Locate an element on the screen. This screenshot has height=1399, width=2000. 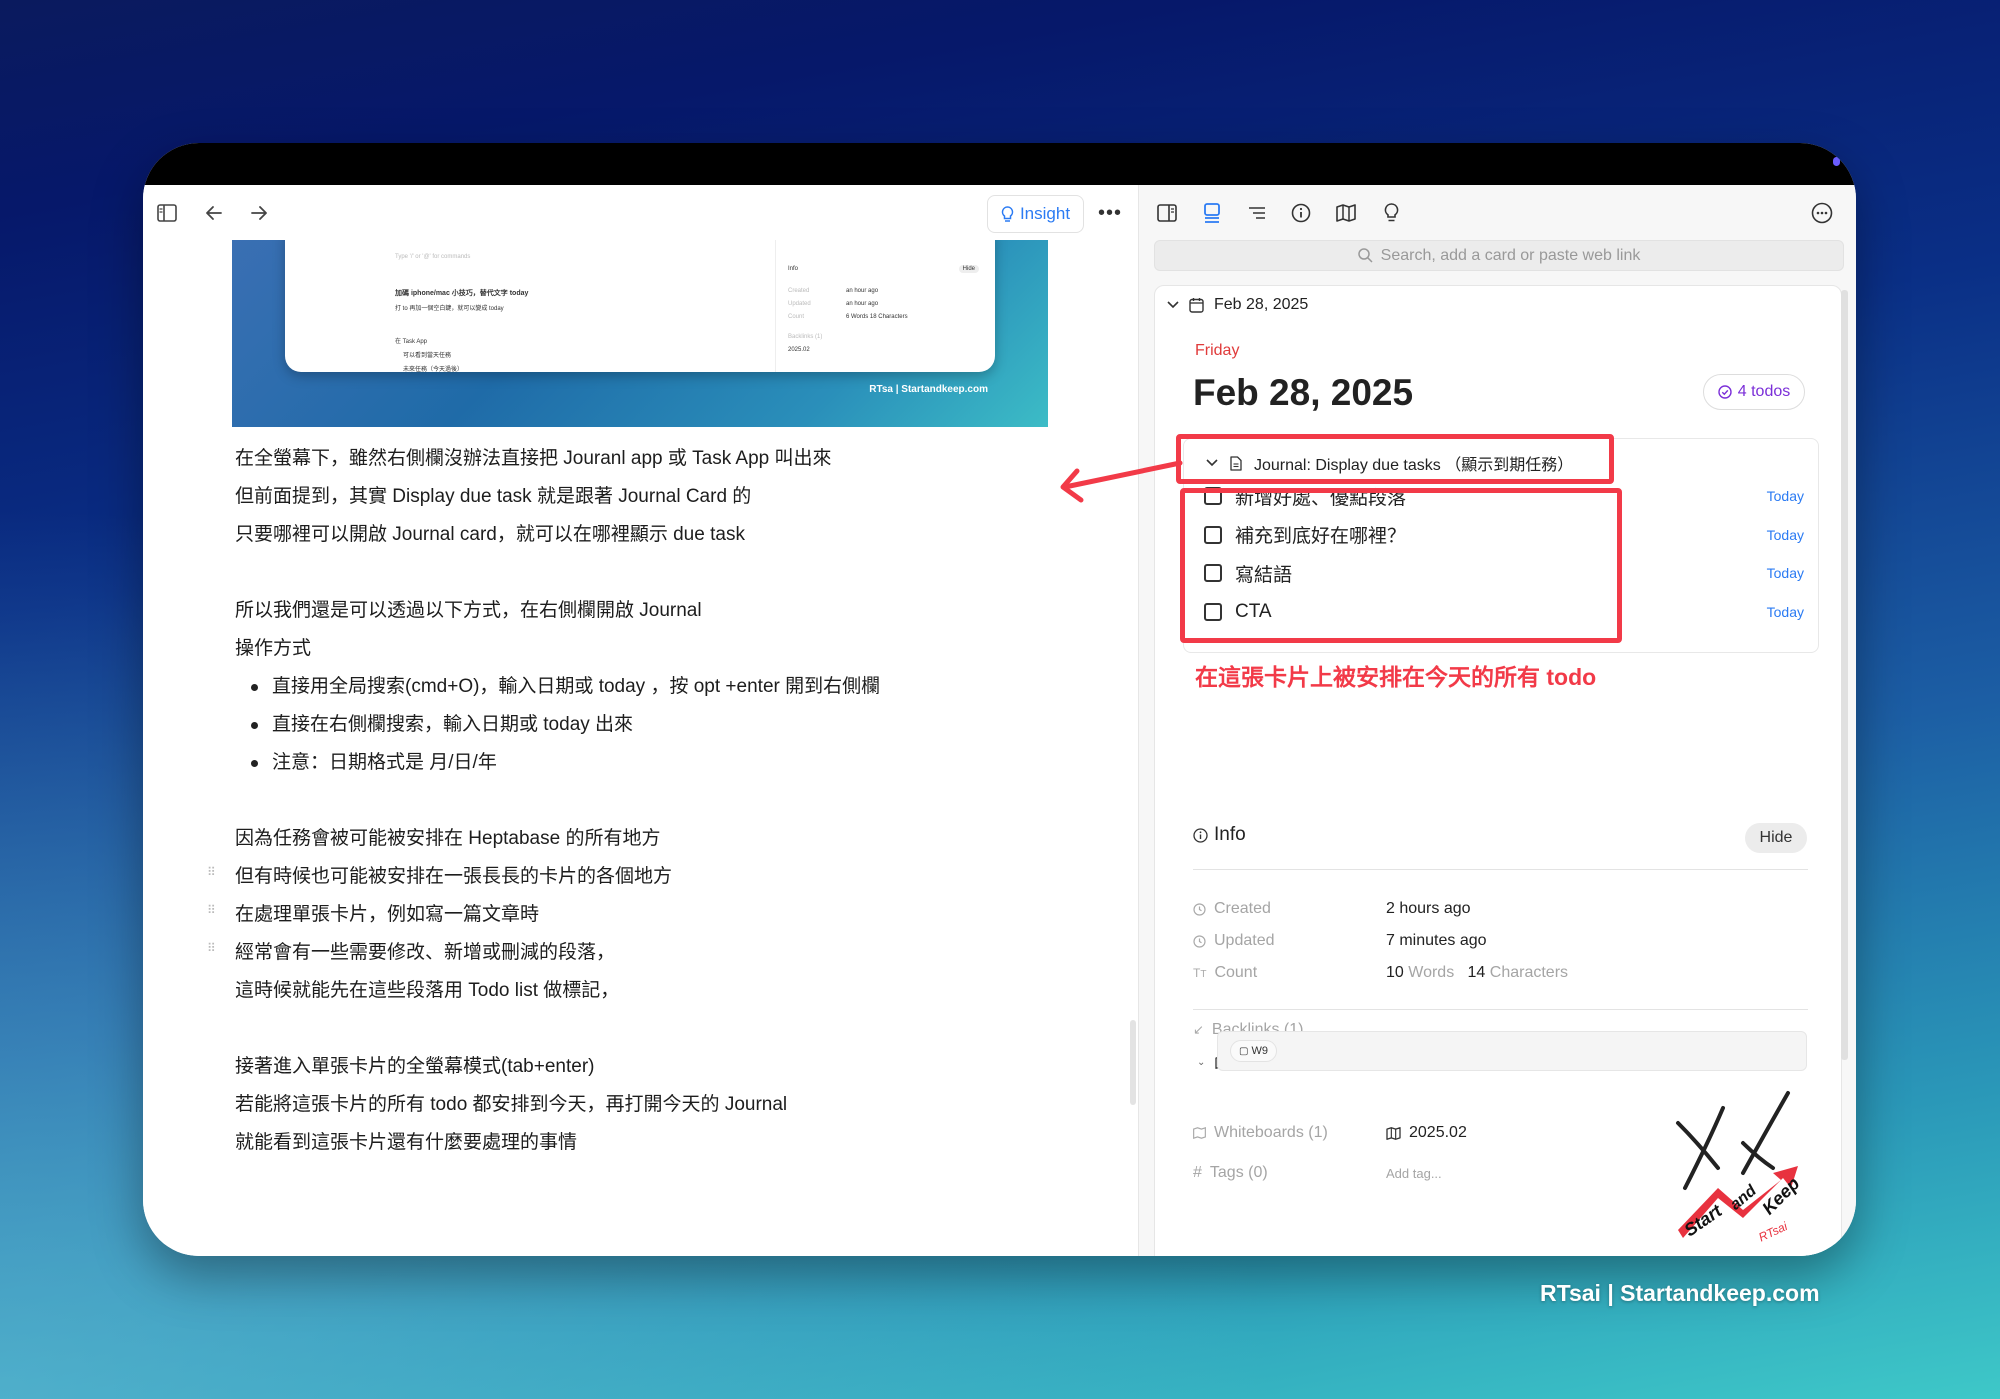
outline-icon is located at coordinates (1257, 213).